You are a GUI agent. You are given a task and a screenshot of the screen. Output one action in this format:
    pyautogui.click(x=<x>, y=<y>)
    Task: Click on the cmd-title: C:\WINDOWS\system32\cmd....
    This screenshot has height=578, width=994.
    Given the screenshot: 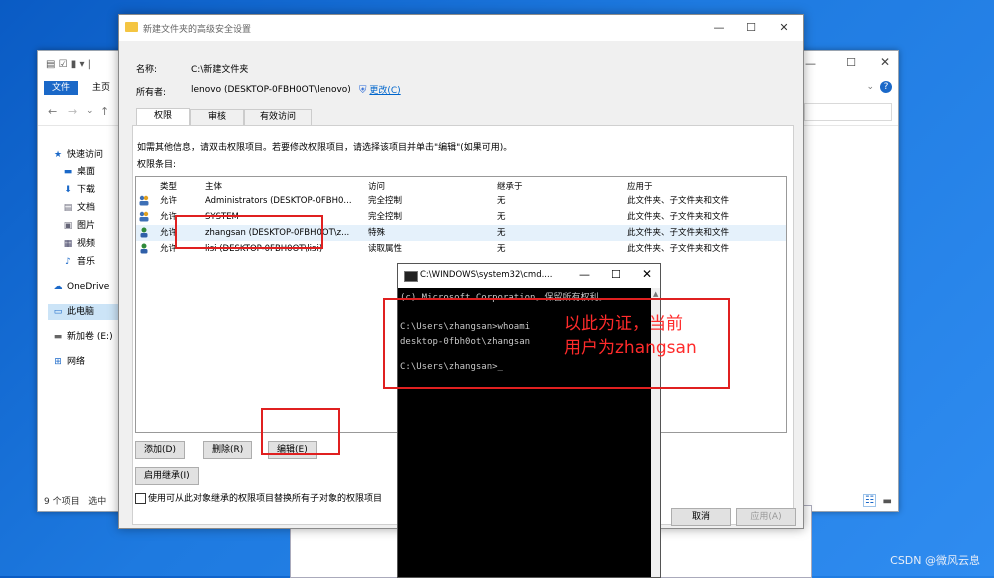 What is the action you would take?
    pyautogui.click(x=486, y=275)
    